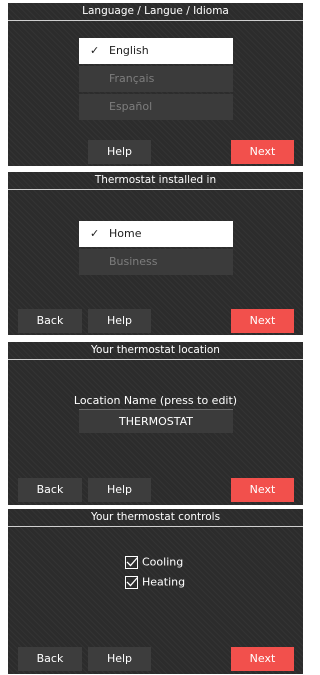 The height and width of the screenshot is (675, 320). I want to click on screen-title: Thermostat installed in, so click(155, 181).